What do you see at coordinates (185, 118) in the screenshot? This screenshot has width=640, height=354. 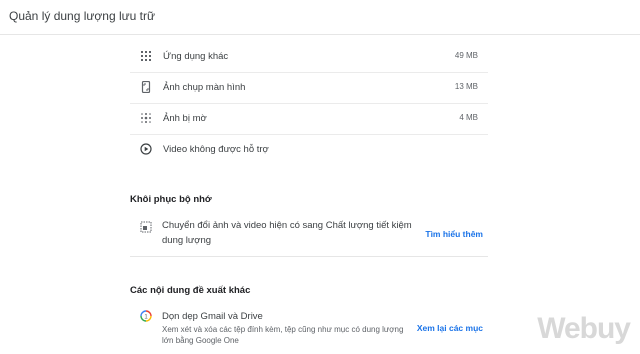 I see `list-item-label: Ảnh bị mờ` at bounding box center [185, 118].